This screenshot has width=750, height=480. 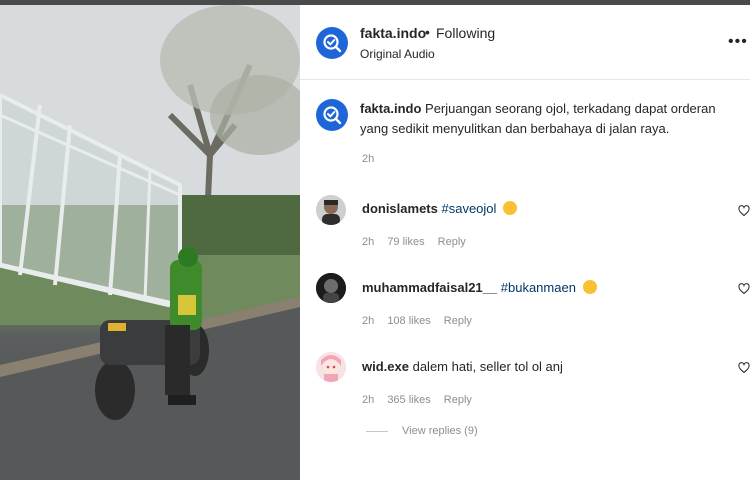 I want to click on view-replies-button: View replies (9), so click(x=422, y=431).